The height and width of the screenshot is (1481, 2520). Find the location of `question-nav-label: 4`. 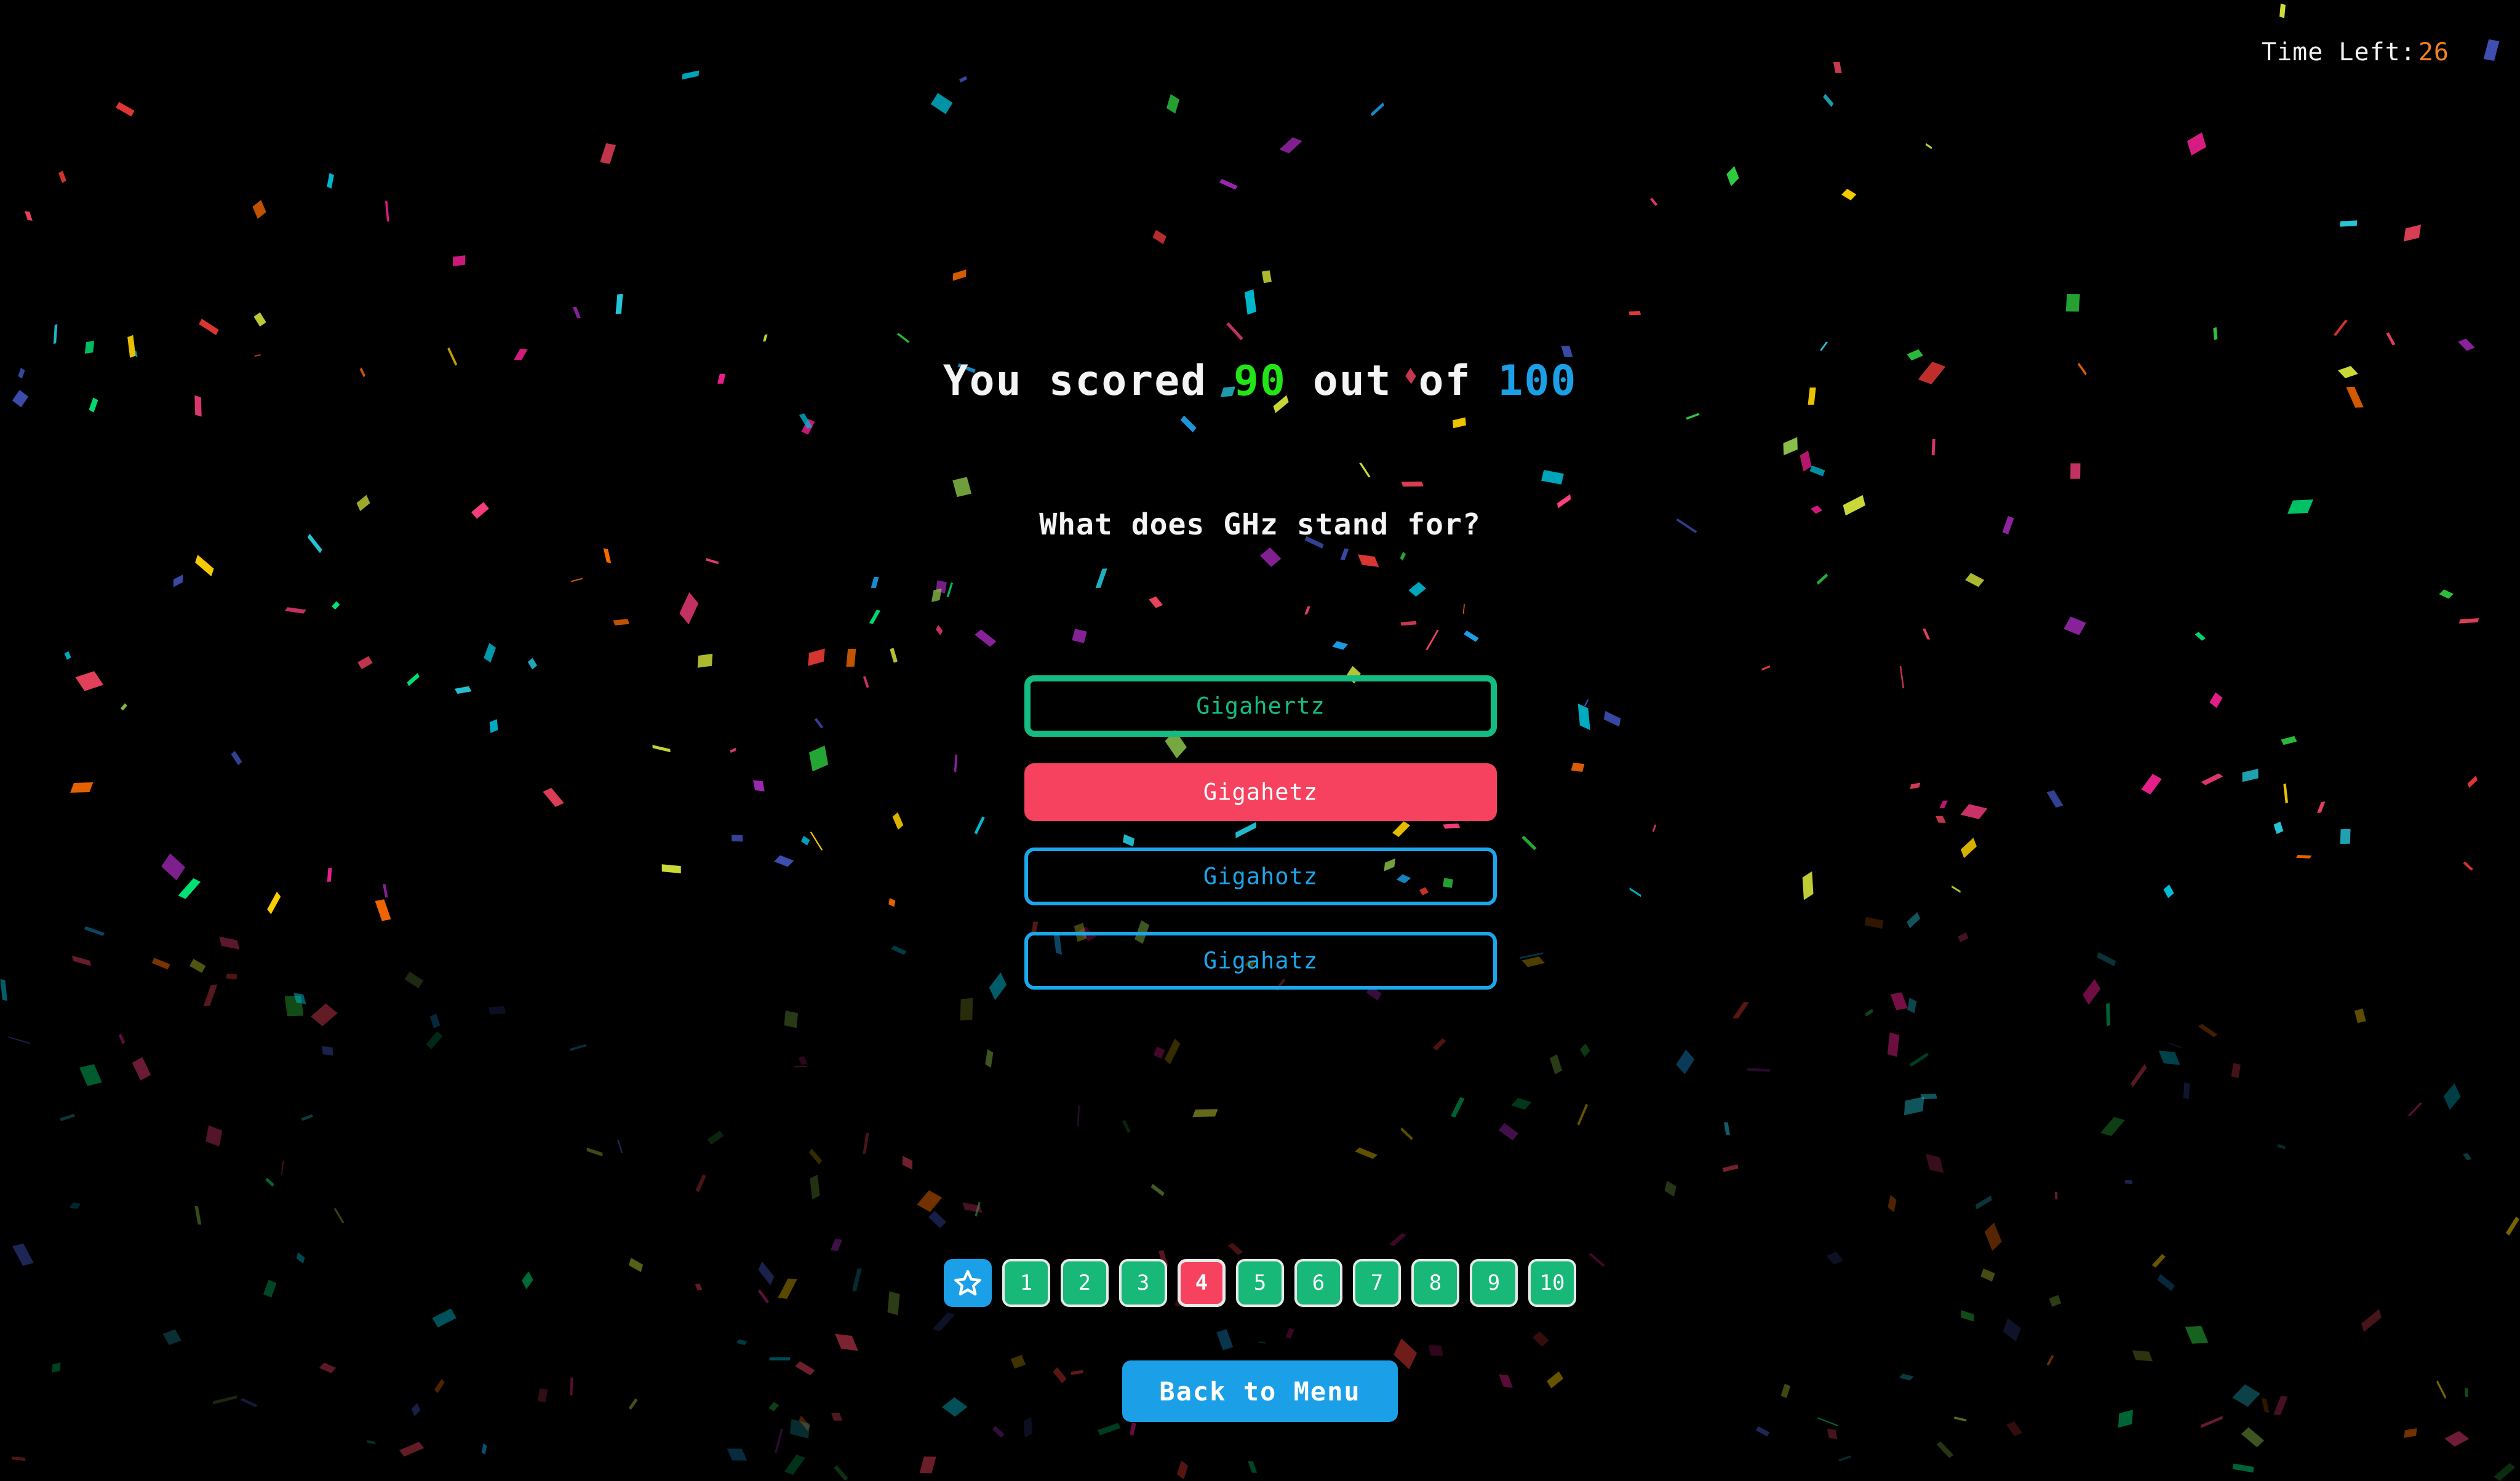

question-nav-label: 4 is located at coordinates (1201, 1283).